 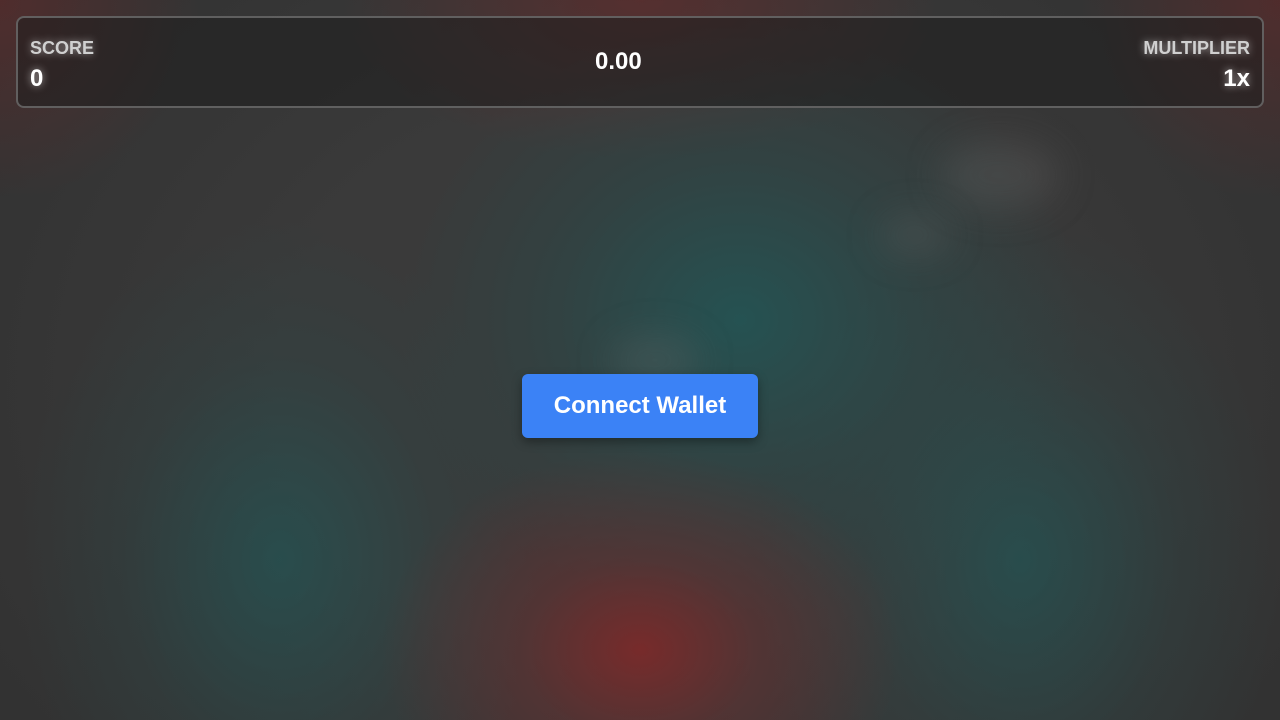 What do you see at coordinates (640, 406) in the screenshot?
I see `connect-wallet-button: Connect Wallet` at bounding box center [640, 406].